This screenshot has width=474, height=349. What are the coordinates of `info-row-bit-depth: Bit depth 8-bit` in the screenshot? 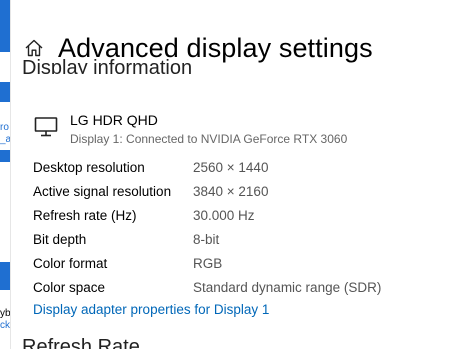 It's located at (248, 243).